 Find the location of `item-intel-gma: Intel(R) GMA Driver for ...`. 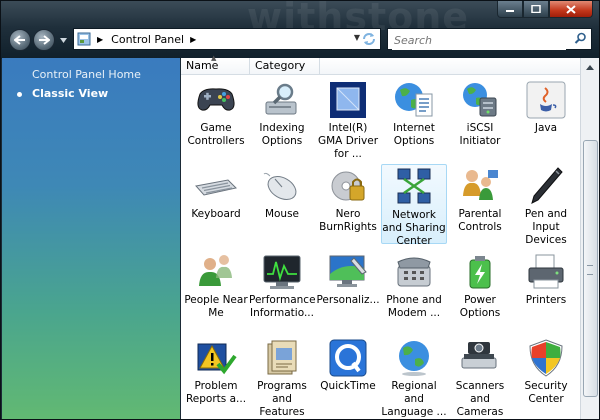

item-intel-gma: Intel(R) GMA Driver for ... is located at coordinates (348, 119).